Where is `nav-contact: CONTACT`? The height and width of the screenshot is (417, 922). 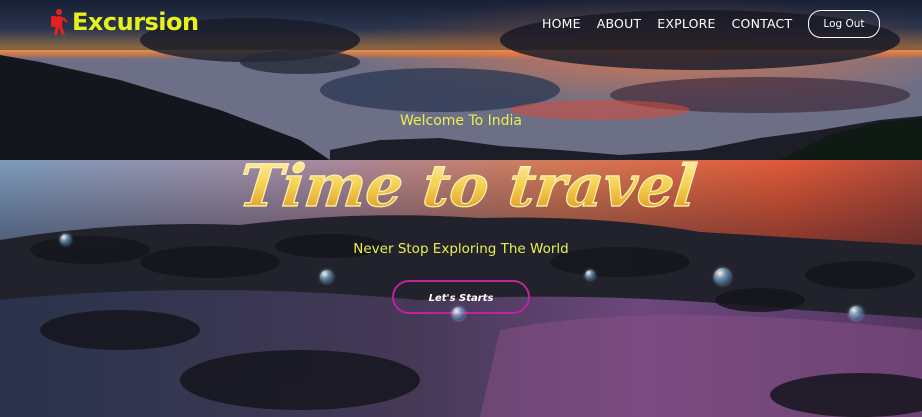
nav-contact: CONTACT is located at coordinates (762, 23).